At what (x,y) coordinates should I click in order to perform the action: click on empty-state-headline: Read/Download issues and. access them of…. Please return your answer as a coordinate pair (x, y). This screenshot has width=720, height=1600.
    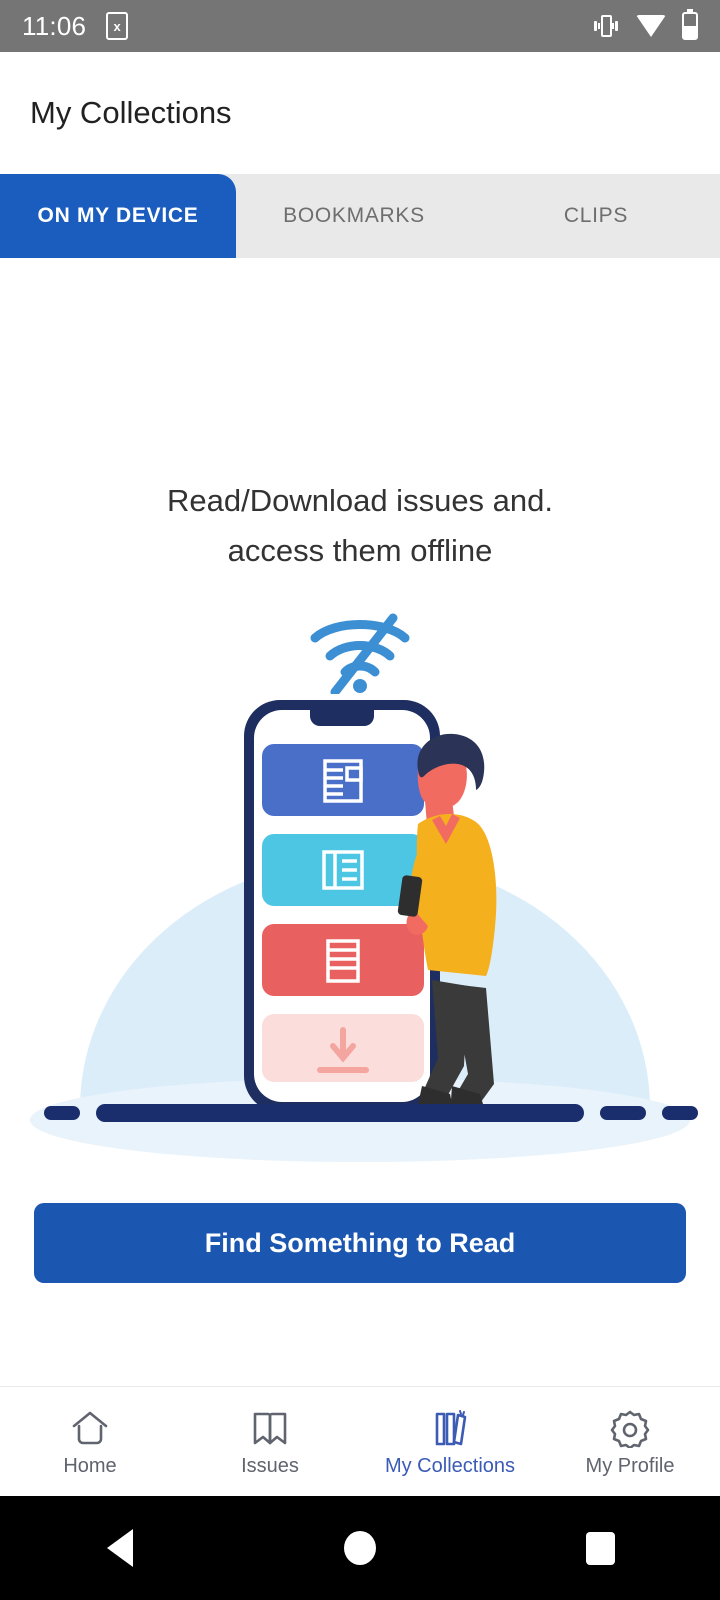
    Looking at the image, I should click on (360, 525).